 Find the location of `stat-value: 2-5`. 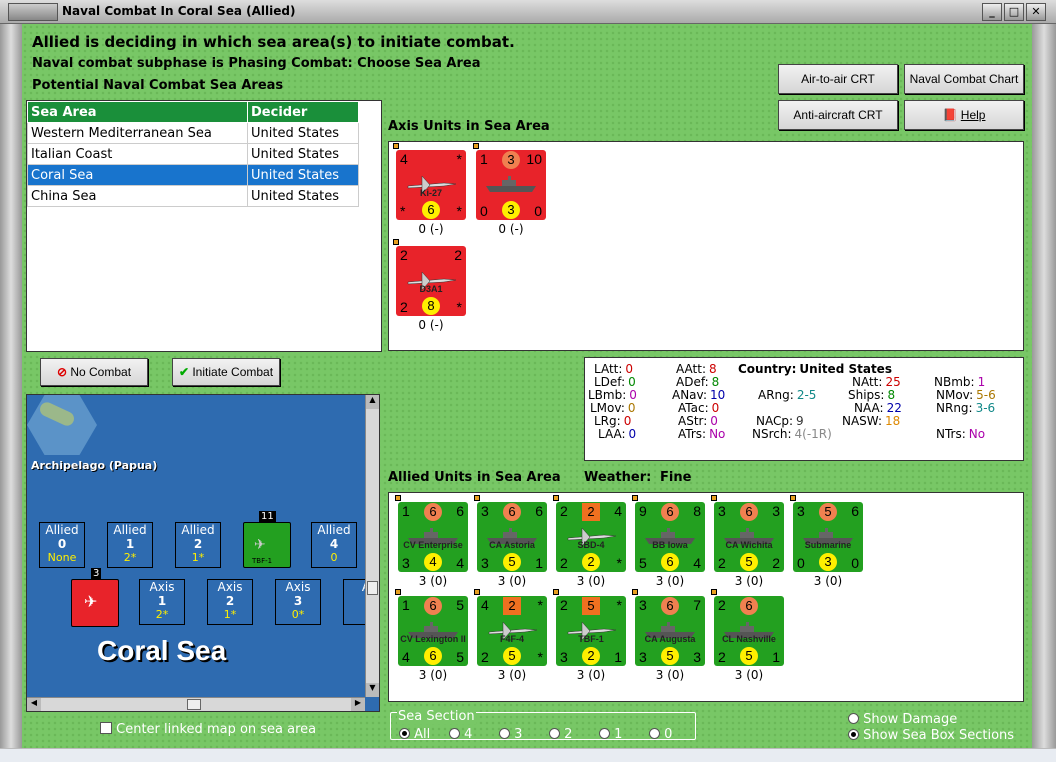

stat-value: 2-5 is located at coordinates (806, 395).